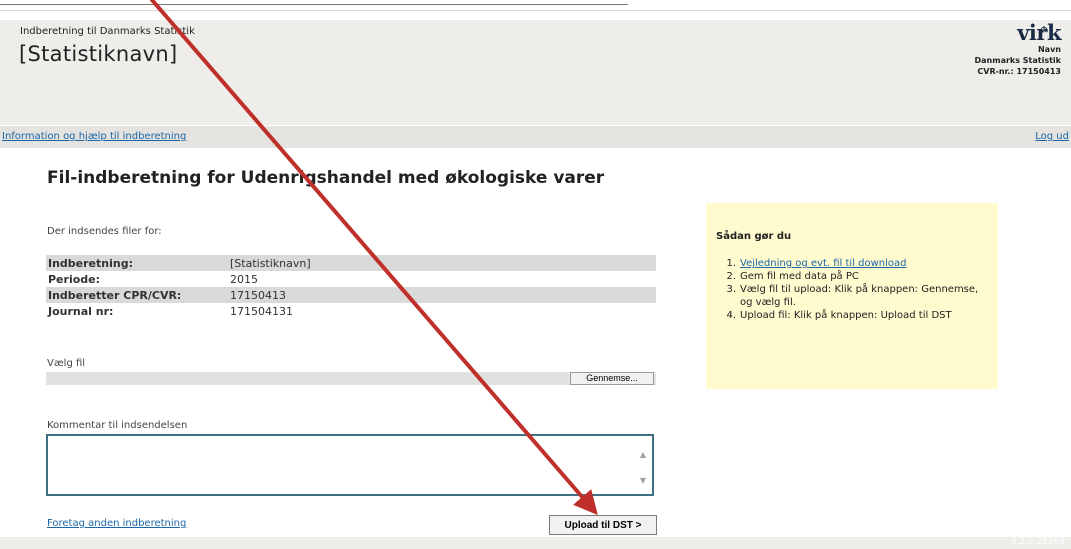  I want to click on logo-text: virk, so click(1039, 32).